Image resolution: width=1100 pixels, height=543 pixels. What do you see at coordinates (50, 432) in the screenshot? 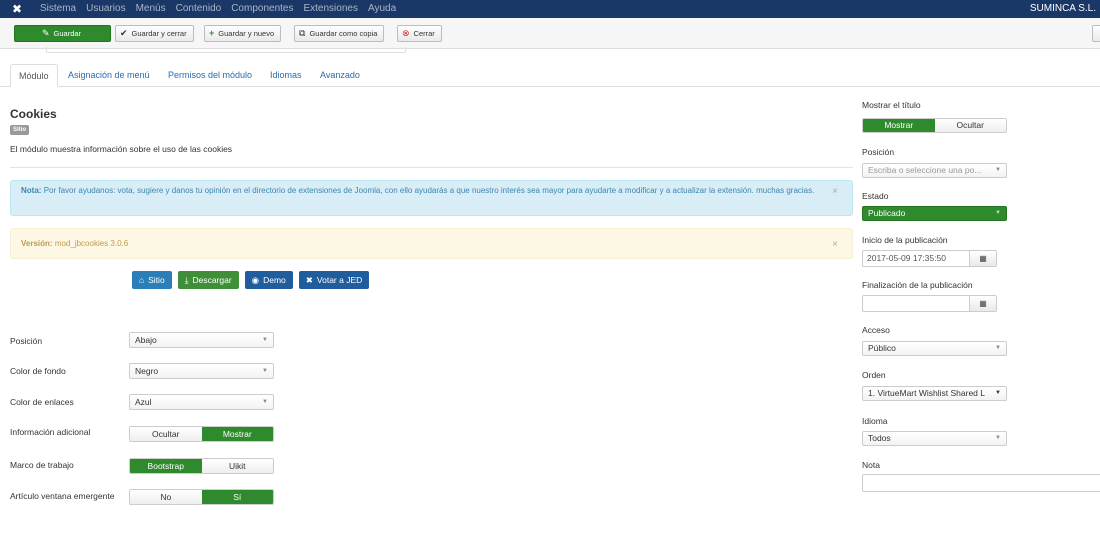
I see `extra-info-label: Información adicional` at bounding box center [50, 432].